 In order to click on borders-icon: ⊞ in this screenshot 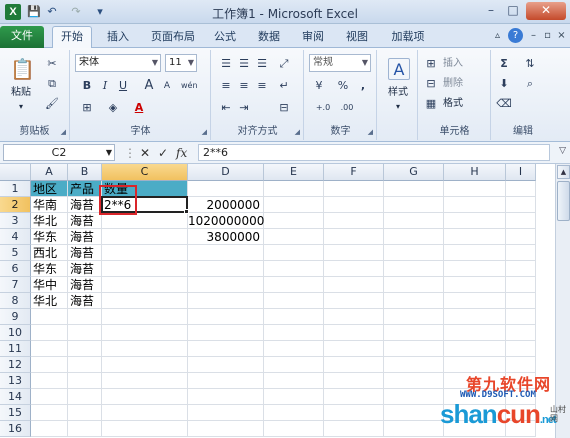, I will do `click(87, 108)`.